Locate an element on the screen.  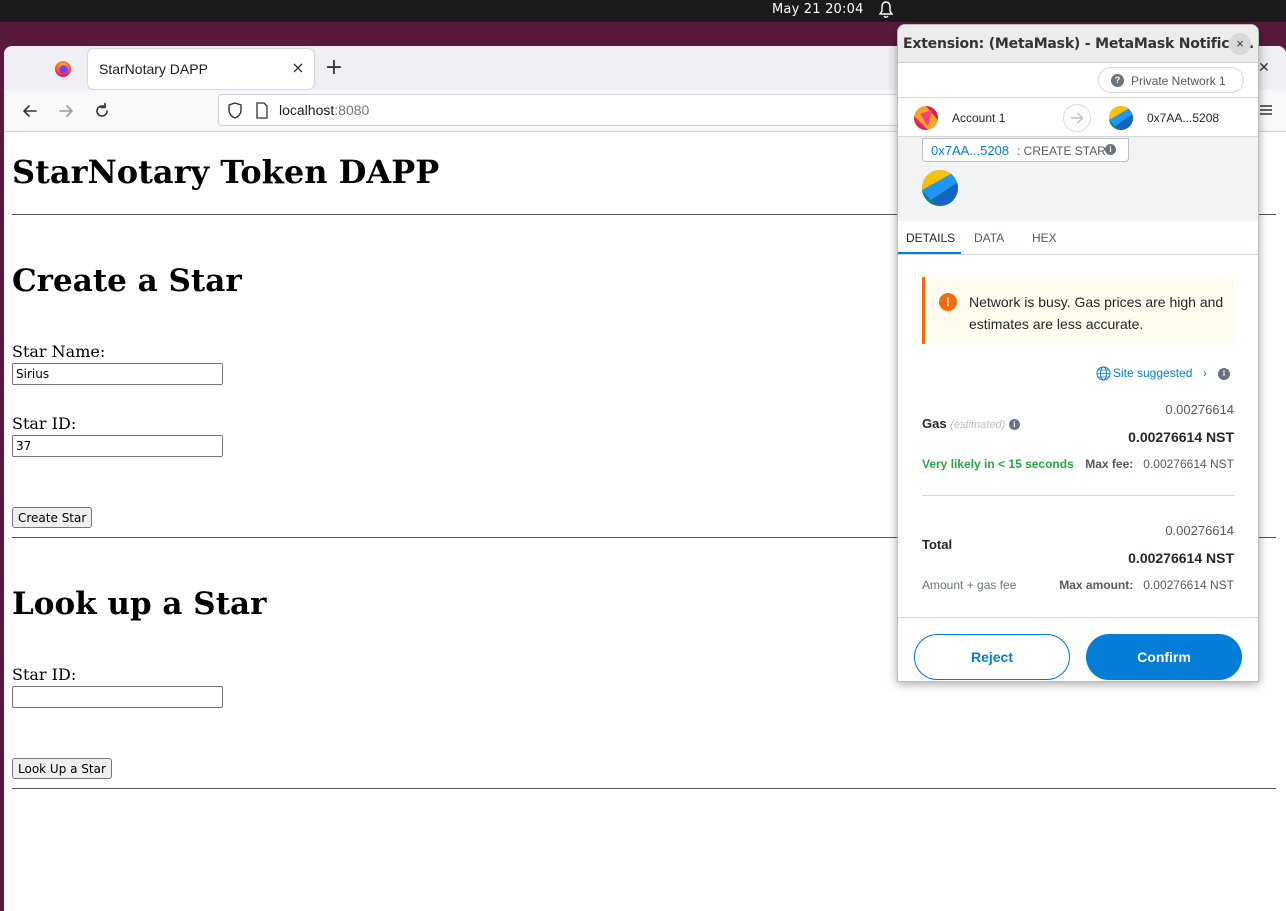
gas-estimated: (estimated) is located at coordinates (978, 425).